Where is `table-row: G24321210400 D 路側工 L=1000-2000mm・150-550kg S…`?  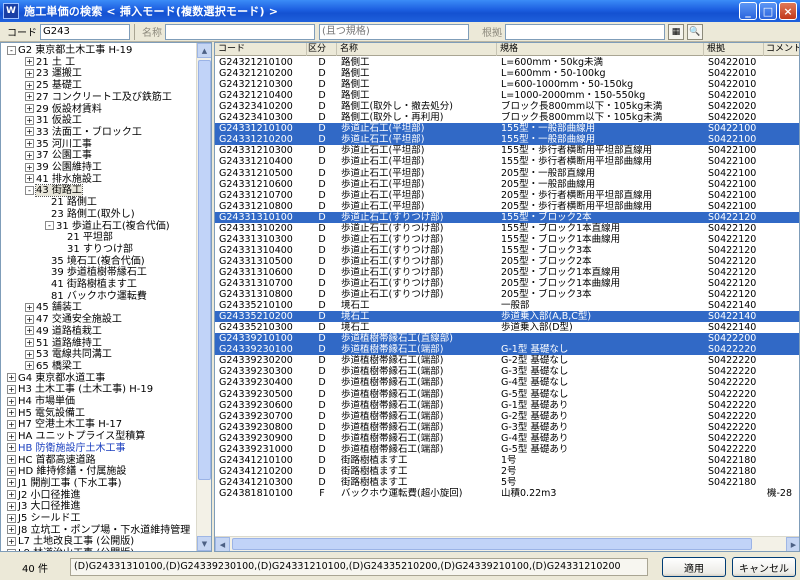 table-row: G24321210400 D 路側工 L=1000-2000mm・150-550kg S… is located at coordinates (507, 95).